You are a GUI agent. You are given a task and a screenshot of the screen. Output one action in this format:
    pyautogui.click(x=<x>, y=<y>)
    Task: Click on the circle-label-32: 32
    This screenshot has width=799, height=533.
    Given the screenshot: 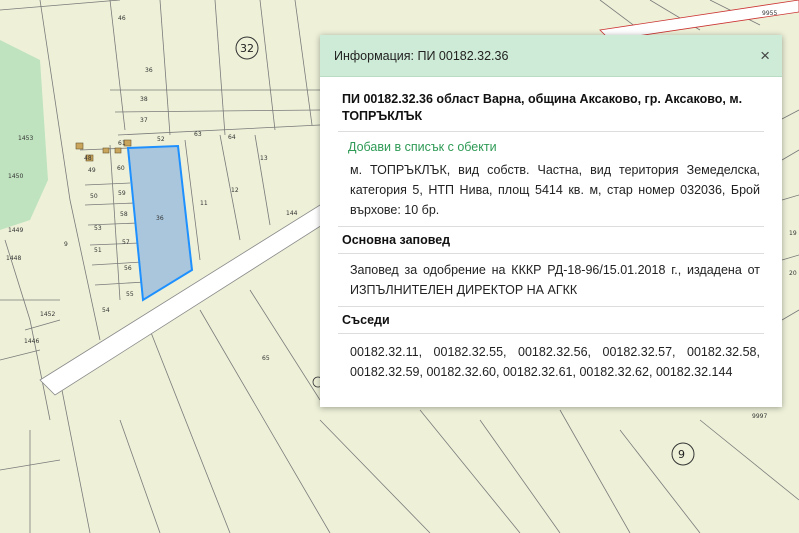 What is the action you would take?
    pyautogui.click(x=247, y=48)
    